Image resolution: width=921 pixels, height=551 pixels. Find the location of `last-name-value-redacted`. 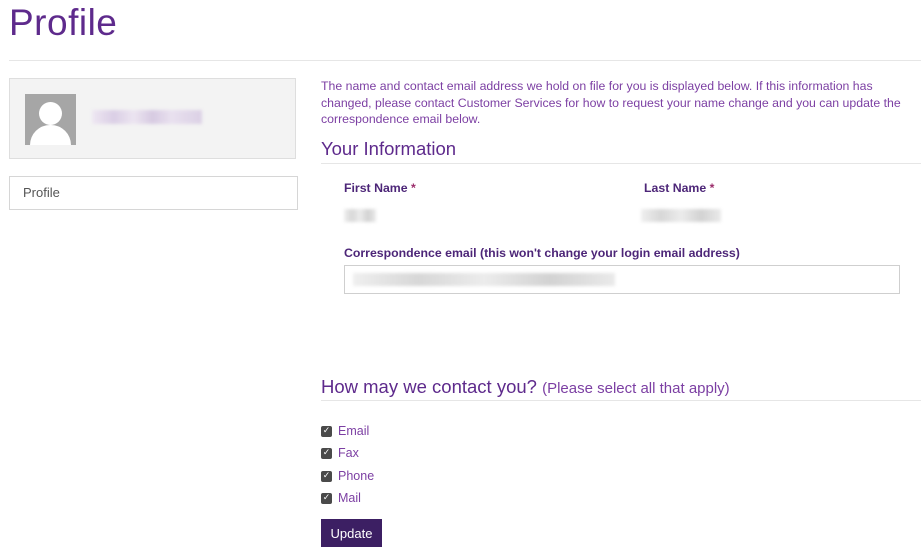

last-name-value-redacted is located at coordinates (681, 215).